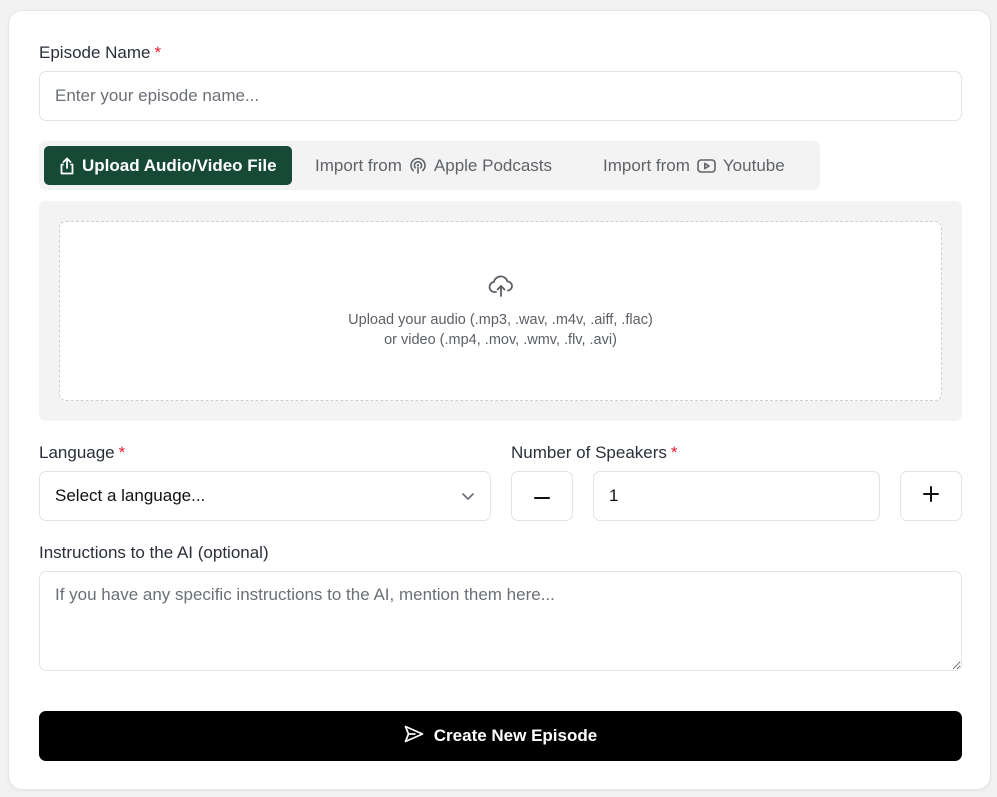  Describe the element at coordinates (706, 166) in the screenshot. I see `youtube-icon` at that location.